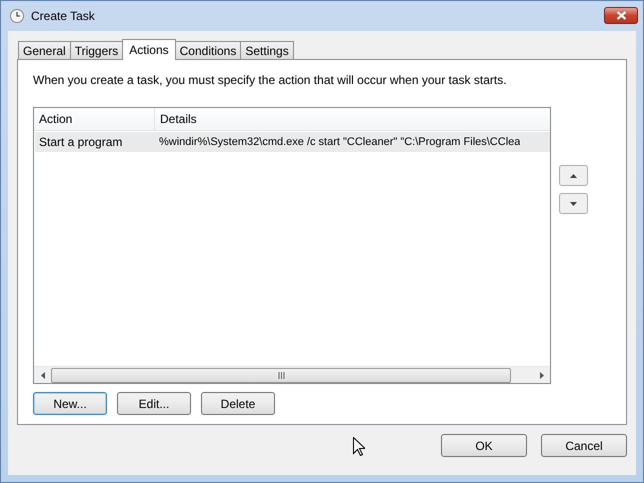 This screenshot has height=483, width=644. What do you see at coordinates (63, 16) in the screenshot?
I see `window-title: Create Task` at bounding box center [63, 16].